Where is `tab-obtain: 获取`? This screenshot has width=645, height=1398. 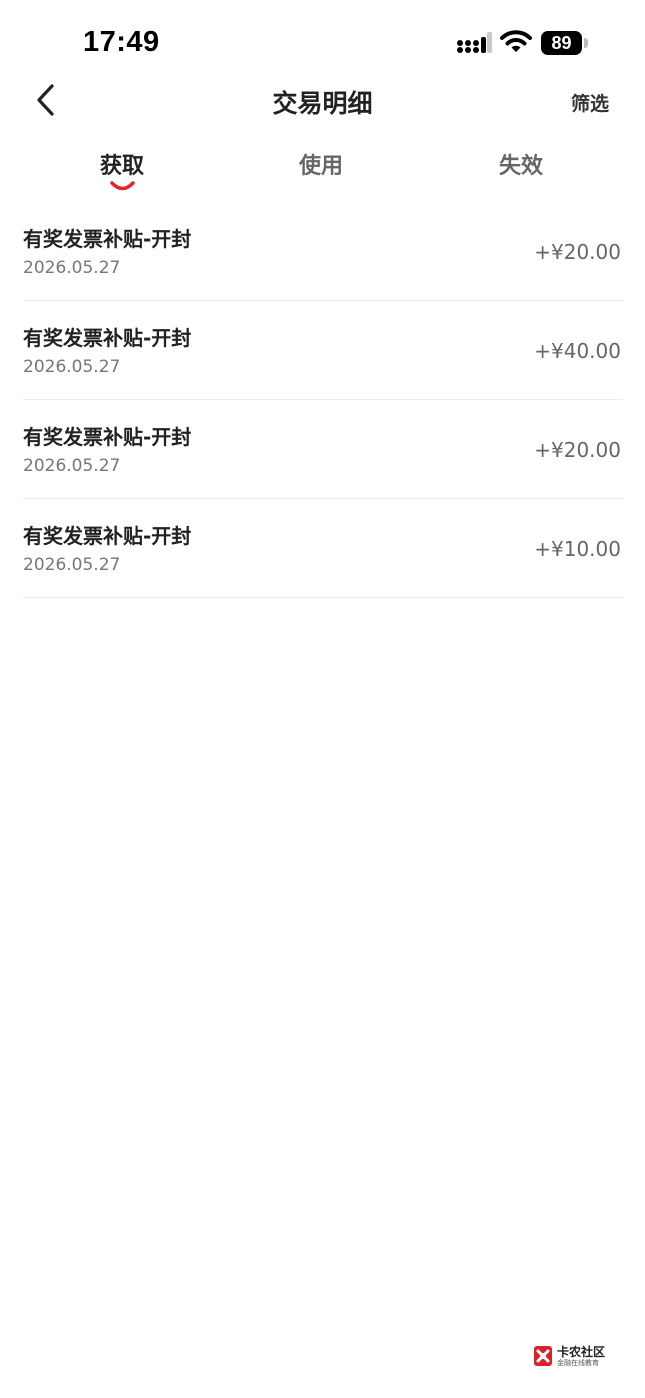 tab-obtain: 获取 is located at coordinates (122, 164).